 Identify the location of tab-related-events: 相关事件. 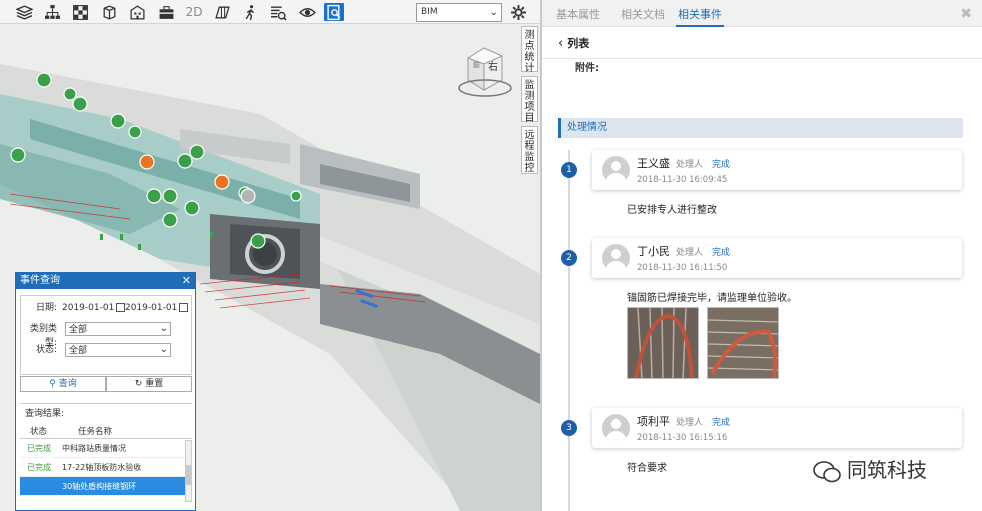
(700, 13).